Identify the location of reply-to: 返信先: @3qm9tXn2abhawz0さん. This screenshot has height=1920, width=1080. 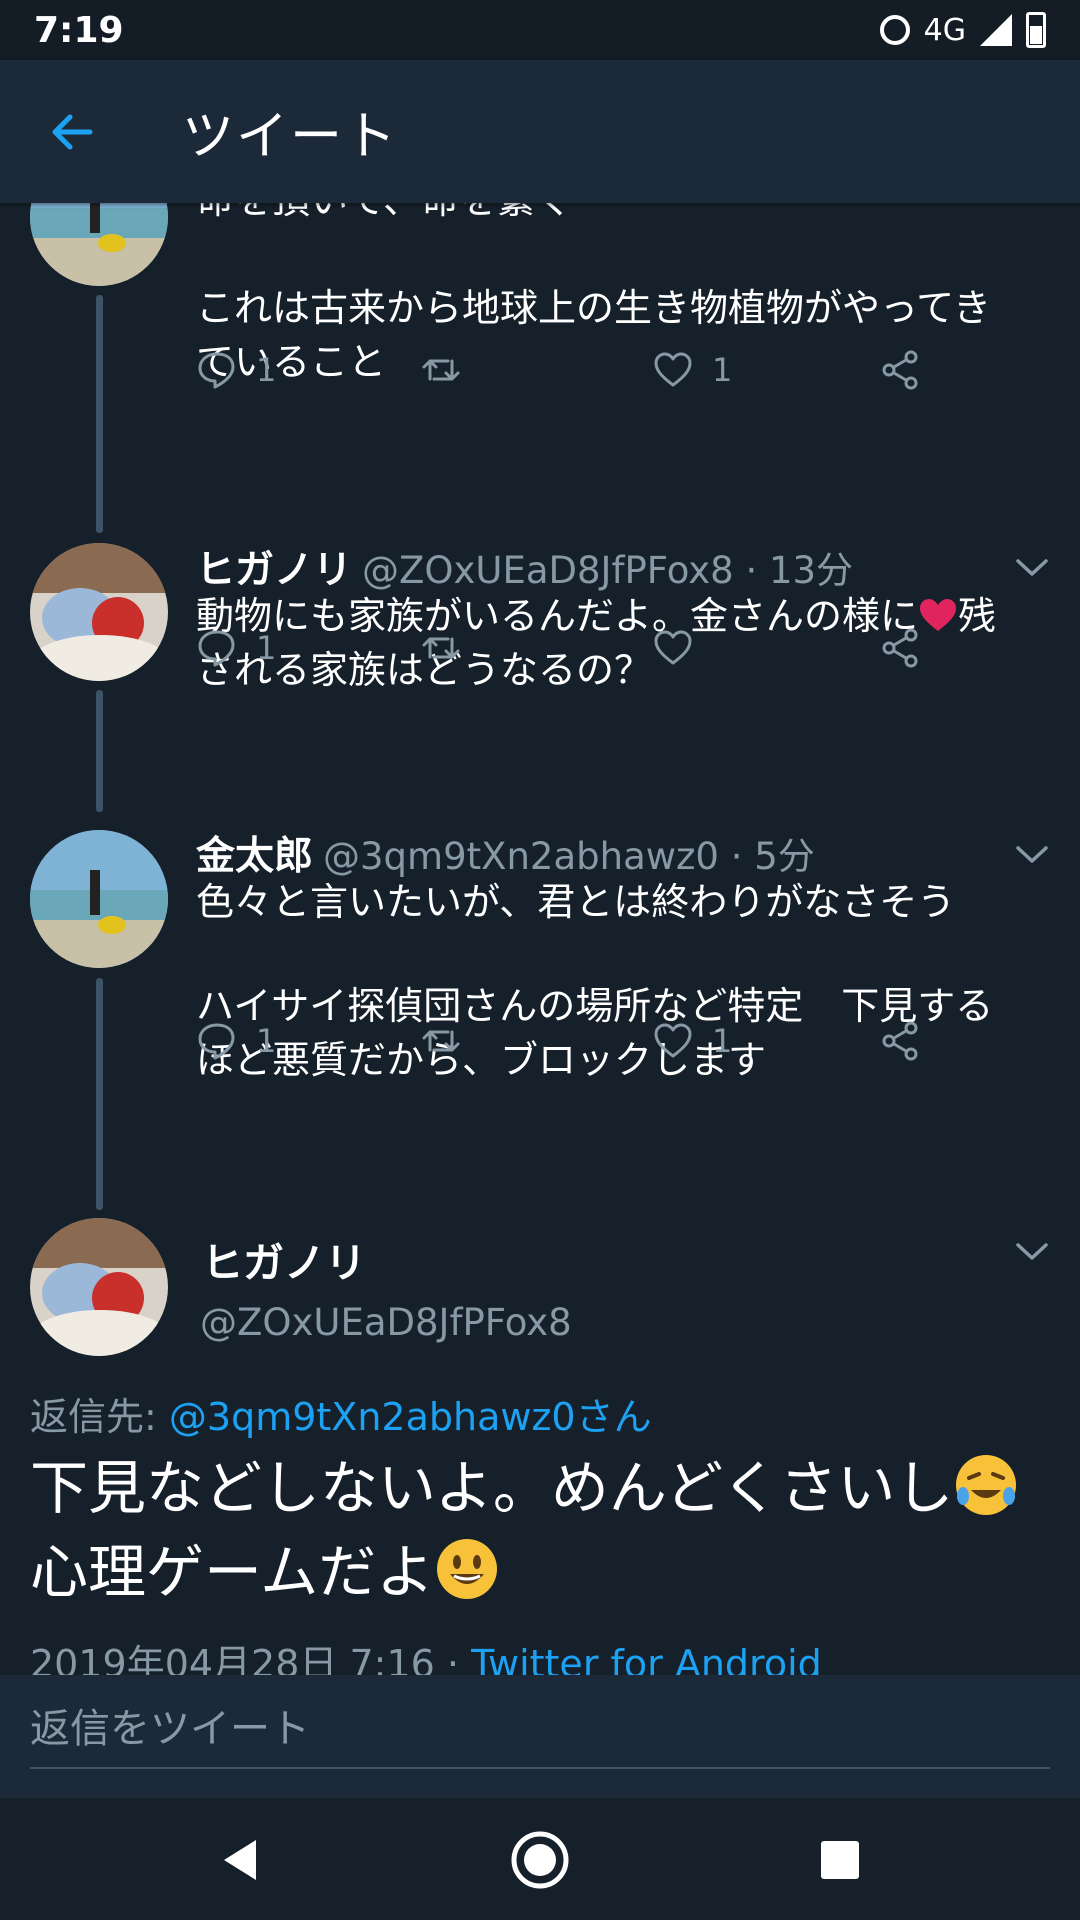
(341, 1417).